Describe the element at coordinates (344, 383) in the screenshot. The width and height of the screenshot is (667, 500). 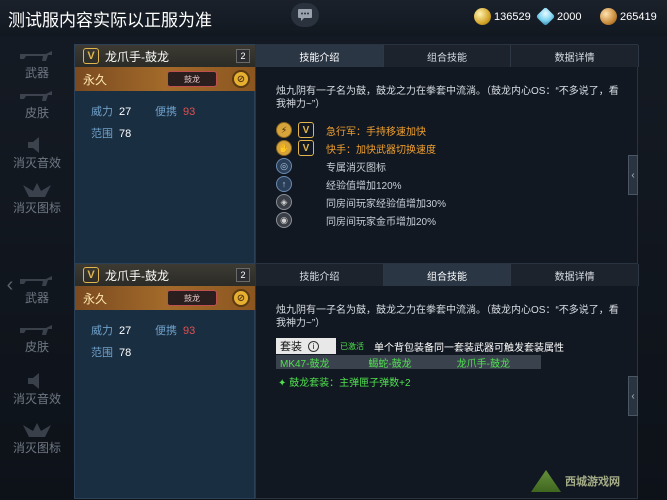
I see `set-bonus: ✦ 鼓龙套装：主弹匣子弹数+2` at that location.